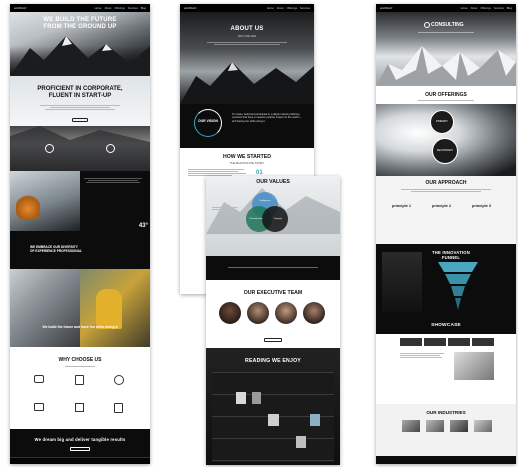  What do you see at coordinates (45, 308) in the screenshot?
I see `person-photo` at bounding box center [45, 308].